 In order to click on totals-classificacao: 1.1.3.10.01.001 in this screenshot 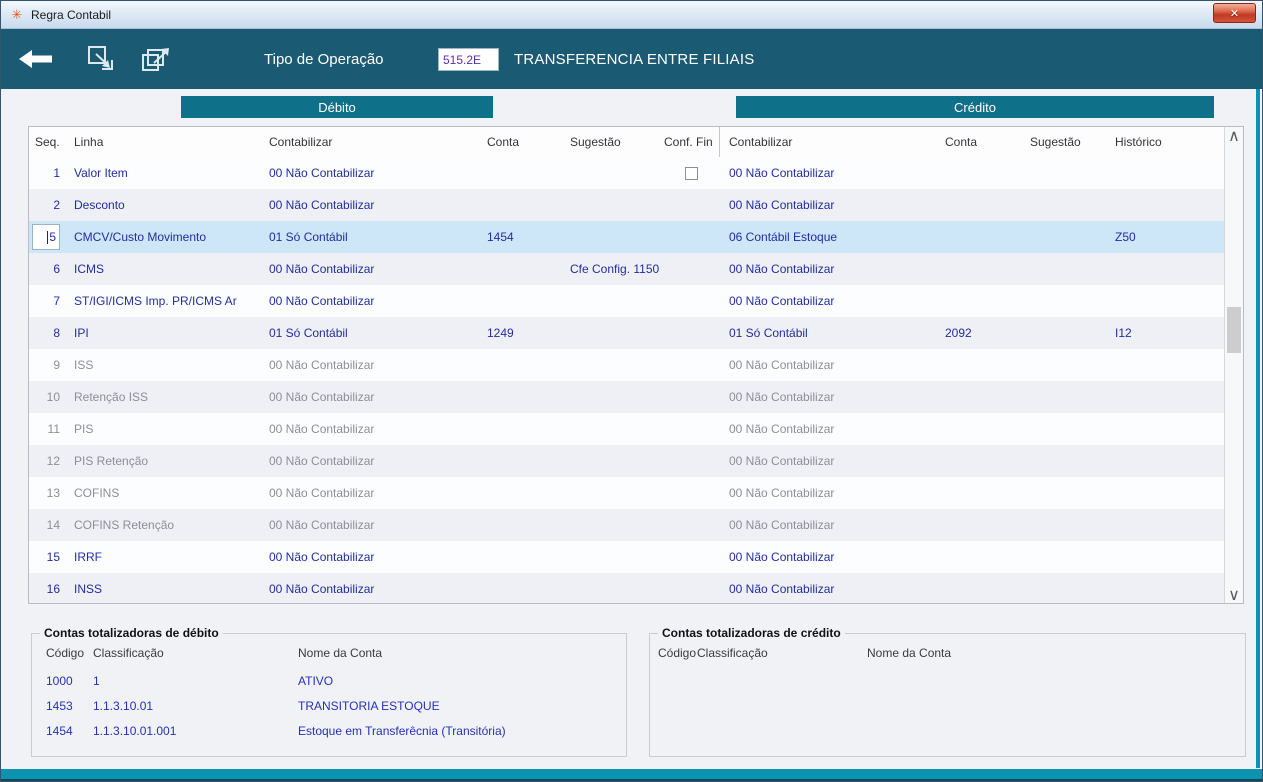, I will do `click(135, 730)`.